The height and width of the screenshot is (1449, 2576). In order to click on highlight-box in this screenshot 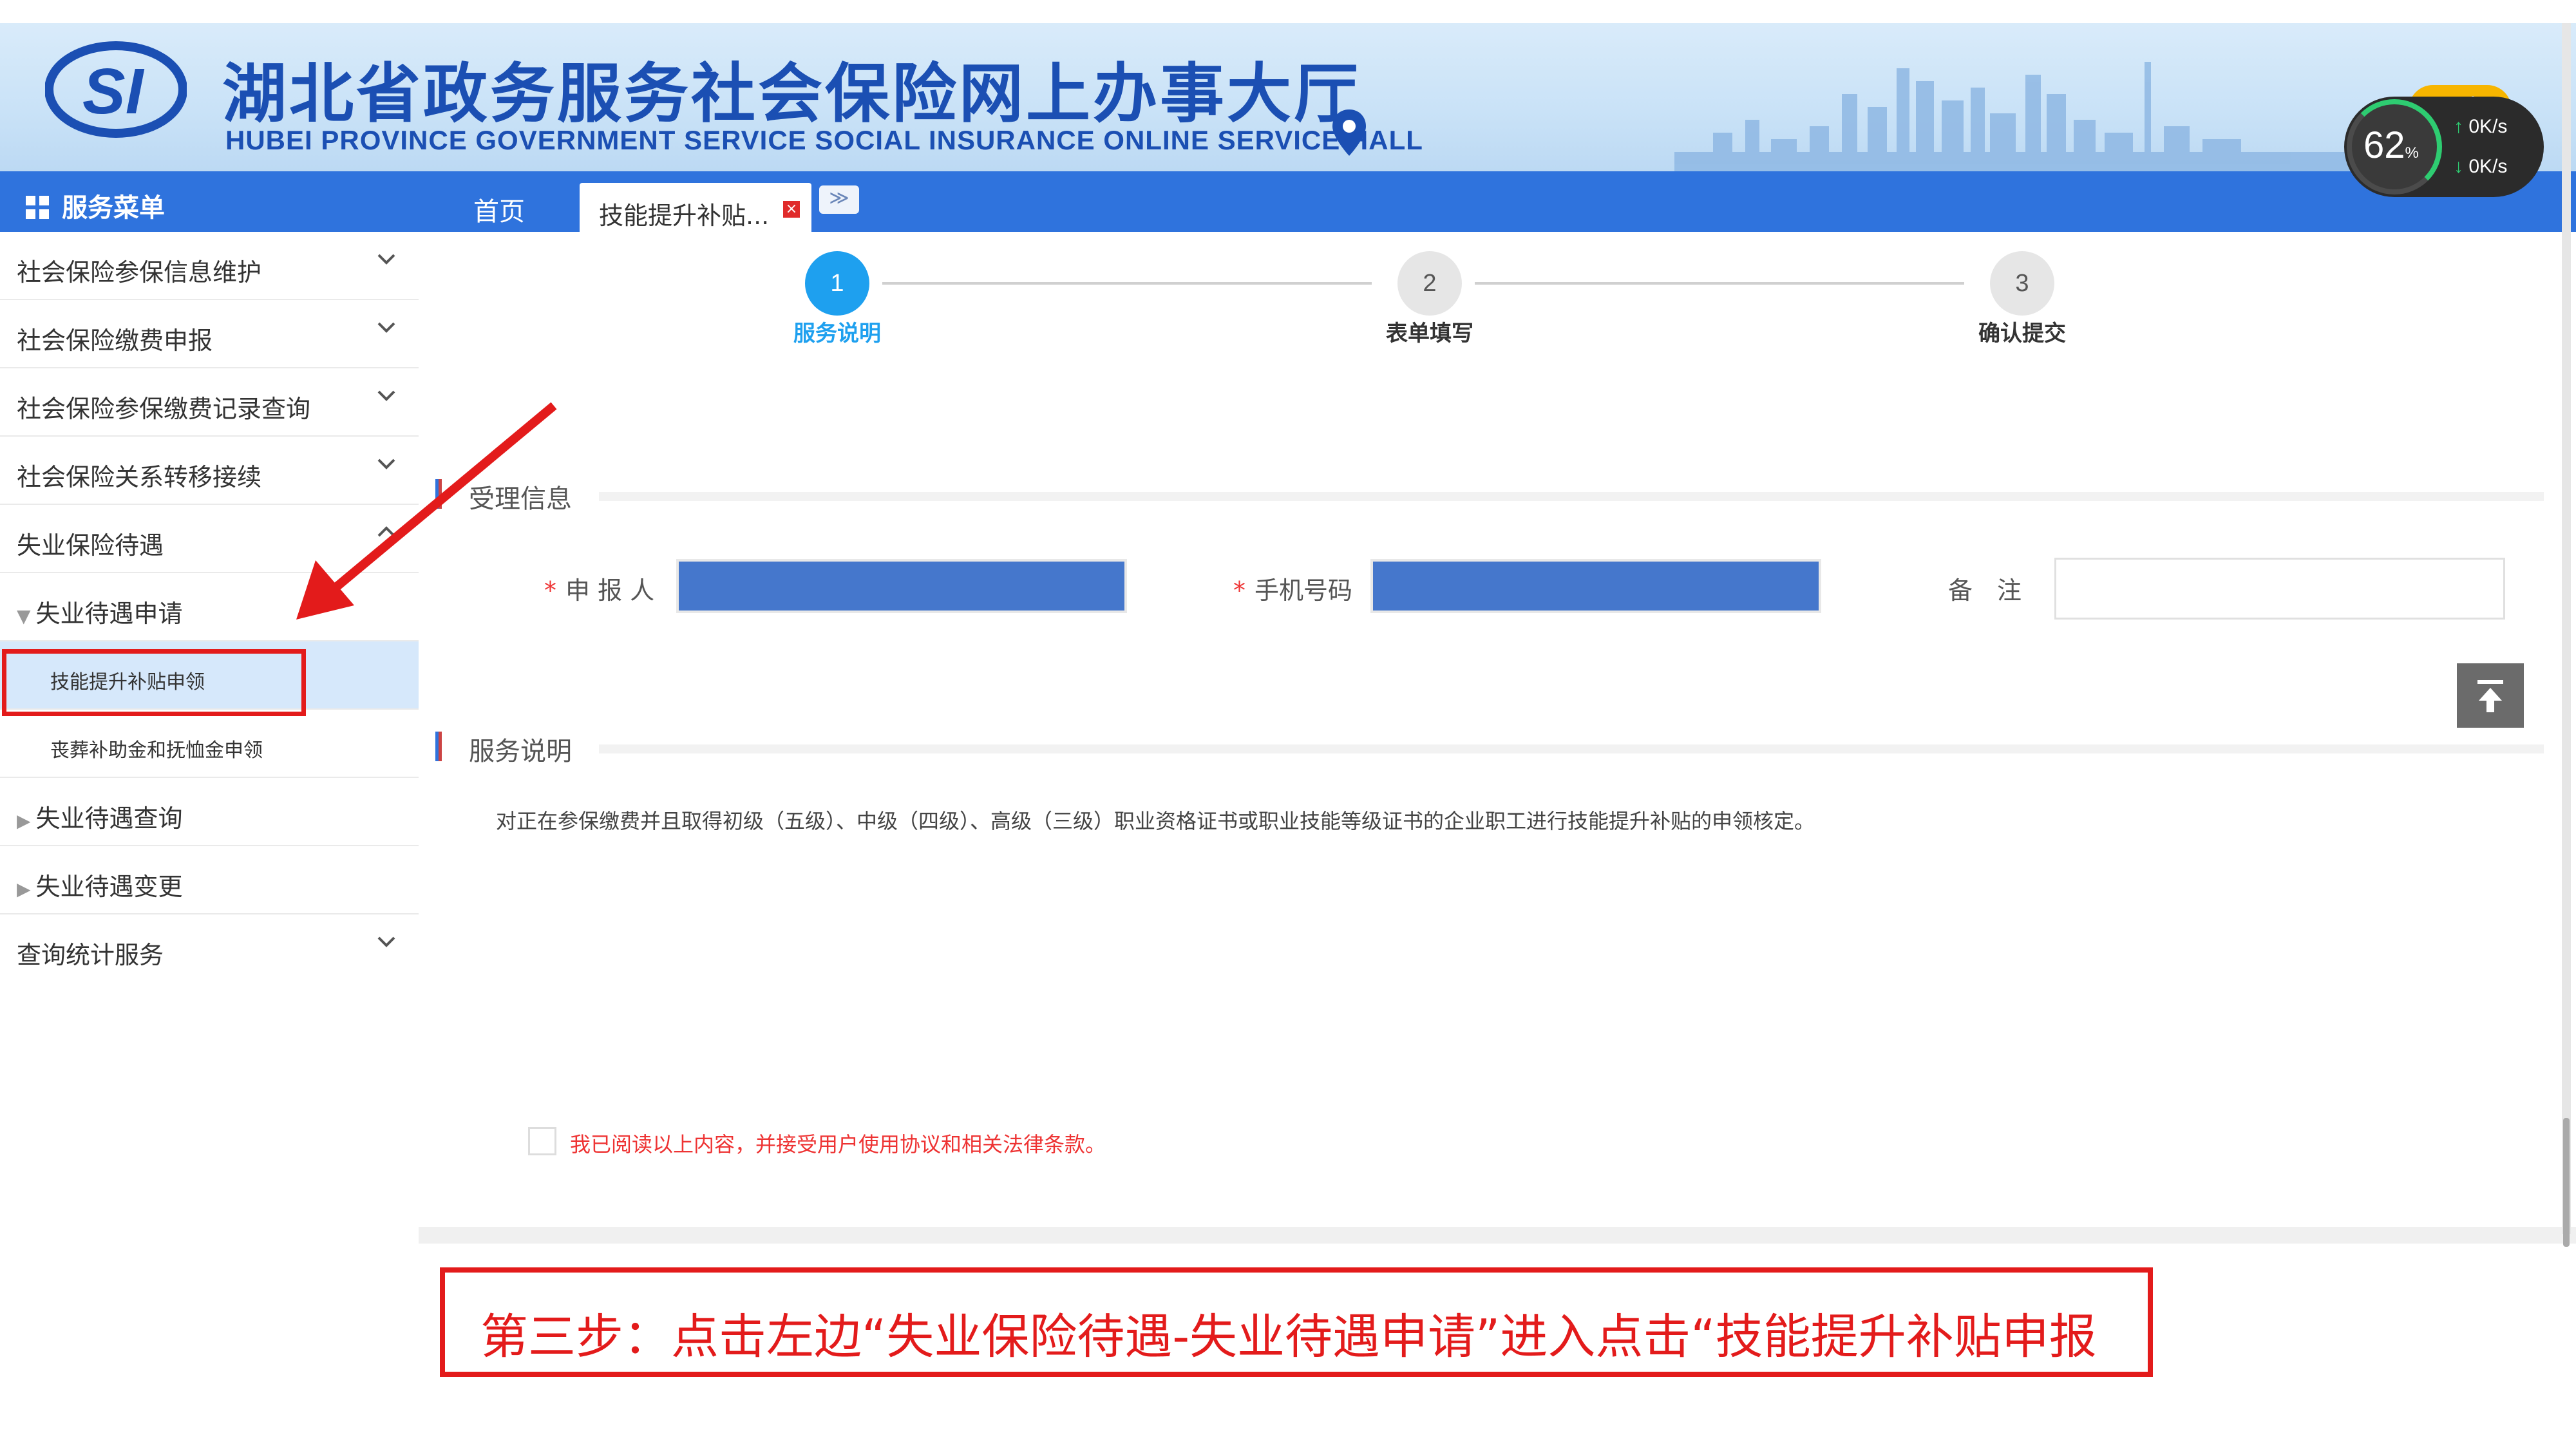, I will do `click(154, 683)`.